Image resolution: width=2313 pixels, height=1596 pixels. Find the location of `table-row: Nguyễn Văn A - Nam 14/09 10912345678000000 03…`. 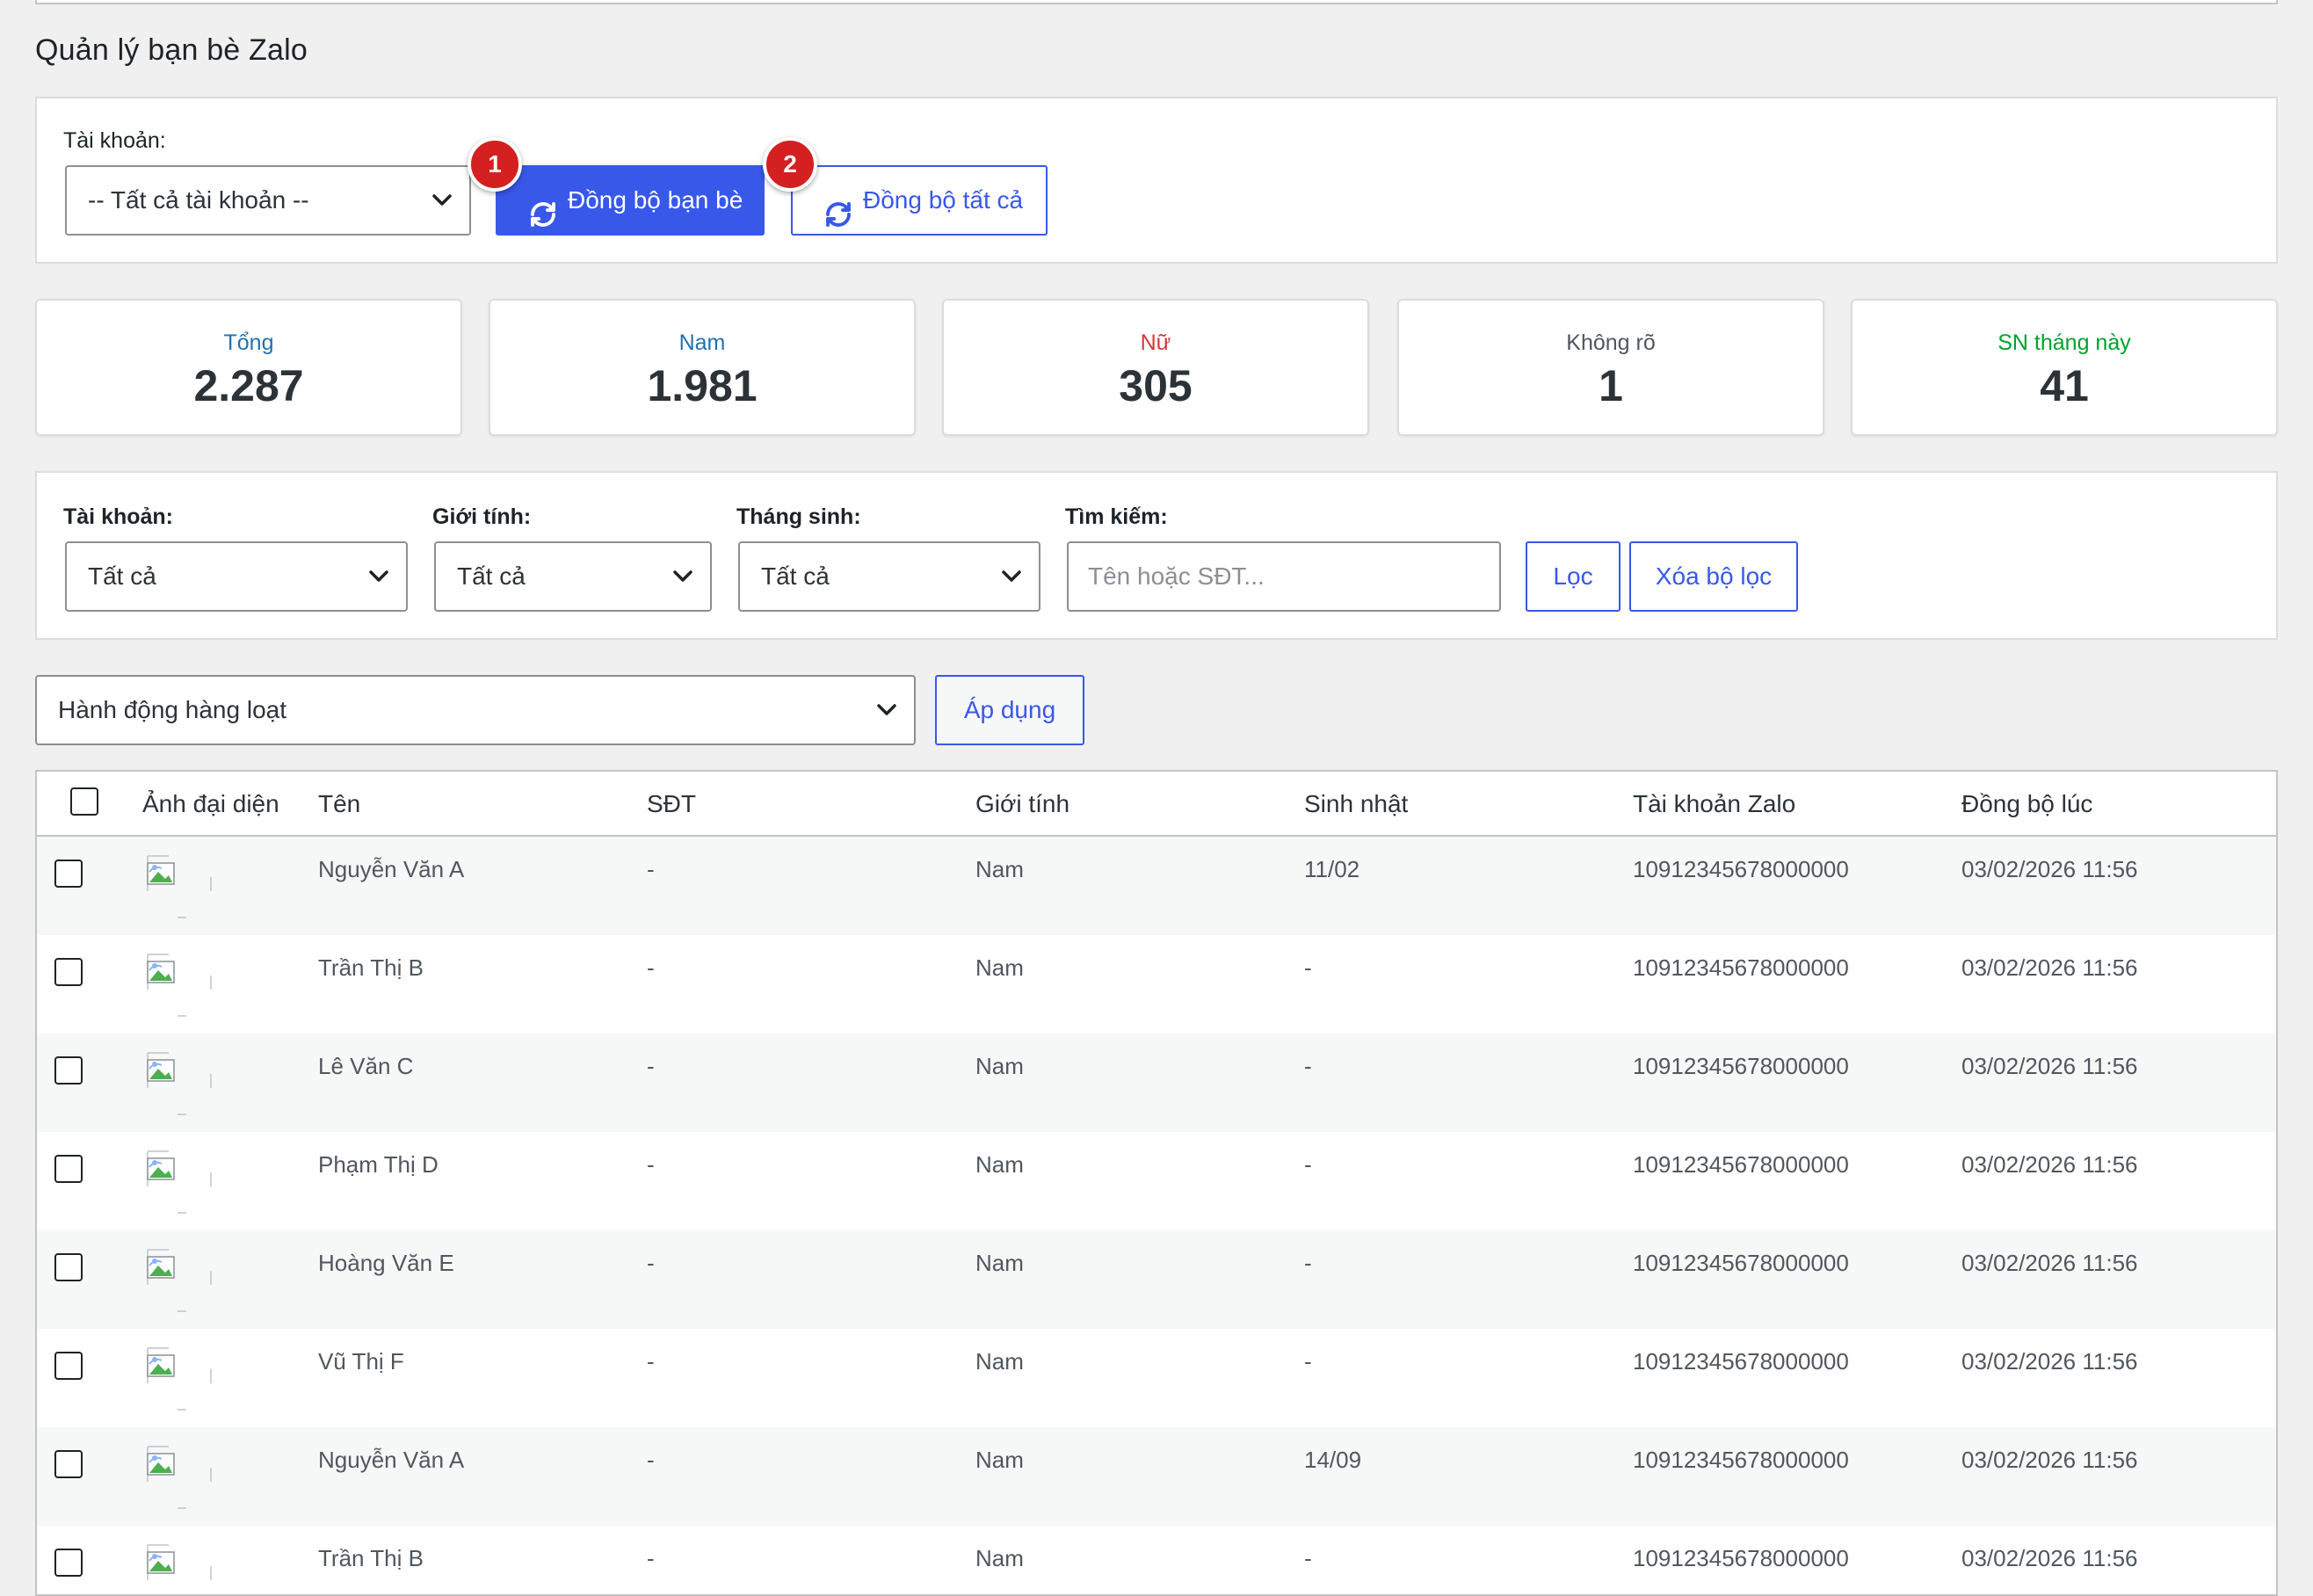

table-row: Nguyễn Văn A - Nam 14/09 10912345678000000 03… is located at coordinates (1156, 1476).